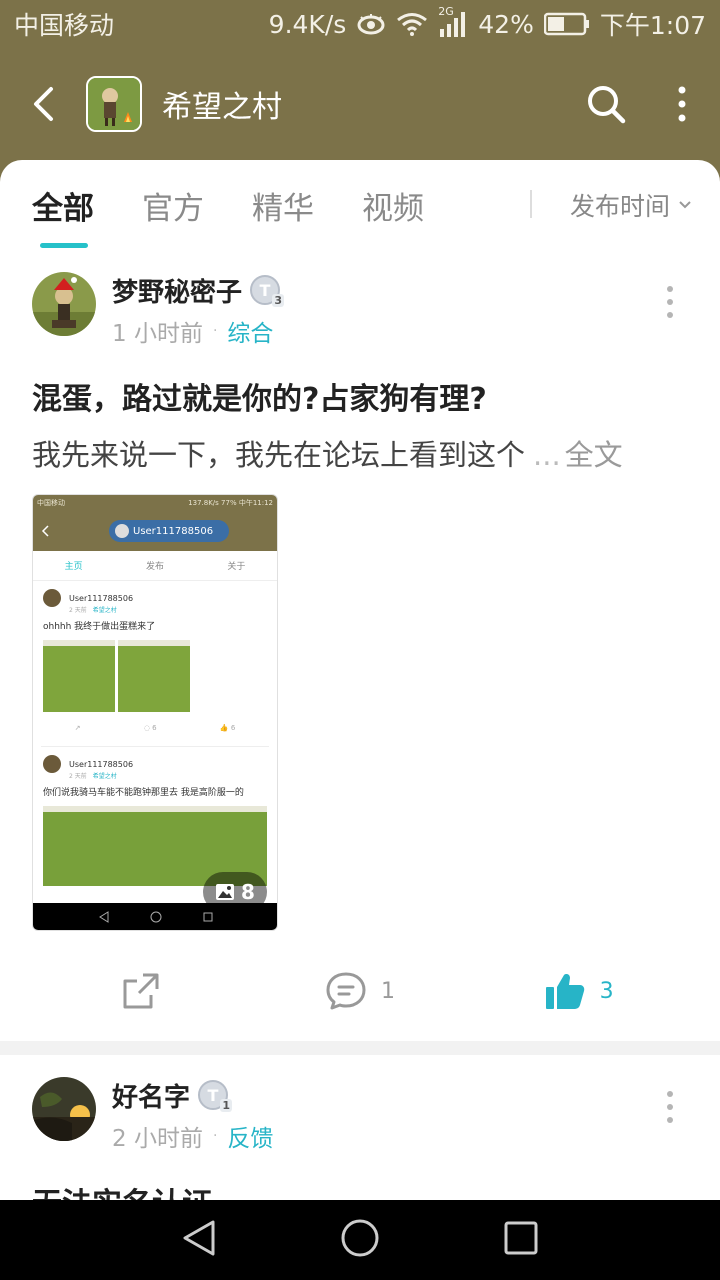  What do you see at coordinates (283, 205) in the screenshot?
I see `tab-featured: 精华` at bounding box center [283, 205].